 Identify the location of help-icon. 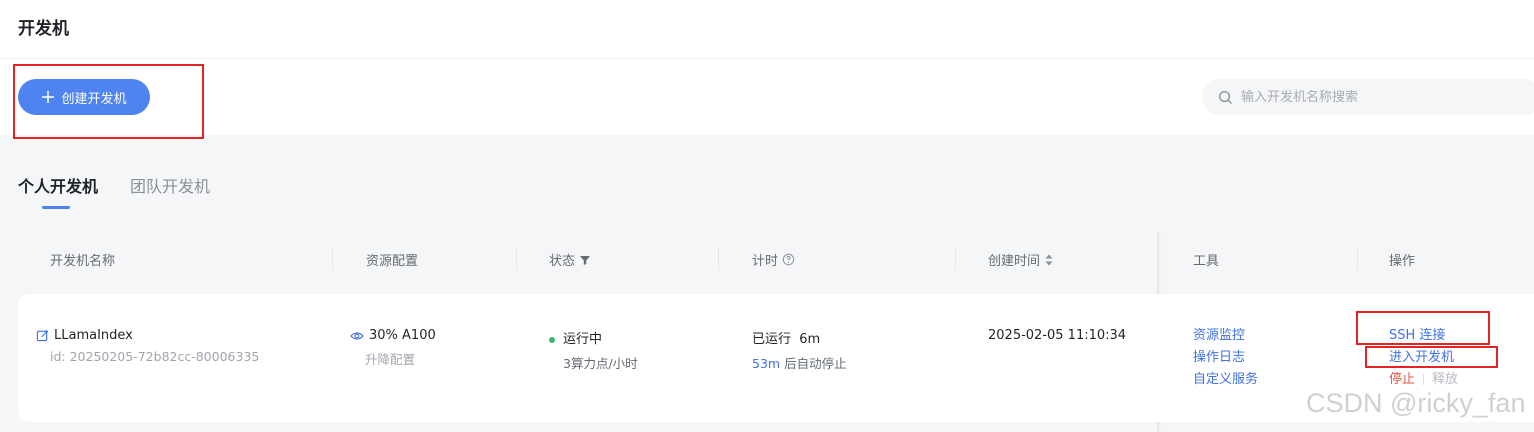
(788, 259).